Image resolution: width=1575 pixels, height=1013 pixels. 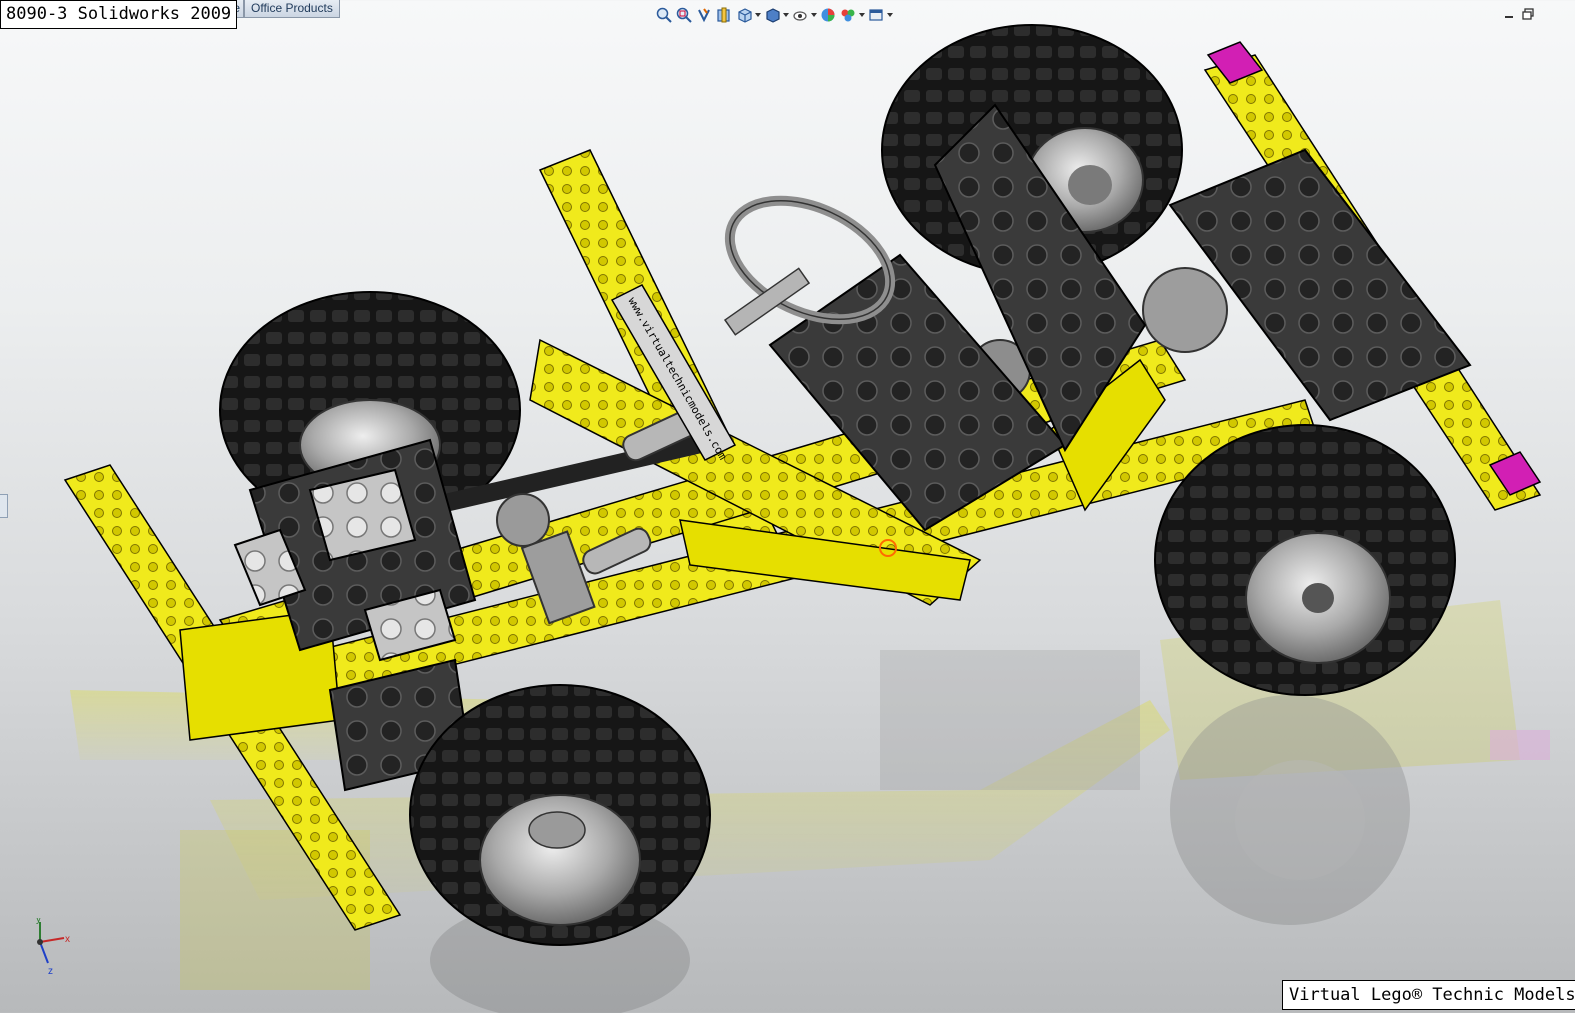 What do you see at coordinates (560, 815) in the screenshot?
I see `front-left-wheel` at bounding box center [560, 815].